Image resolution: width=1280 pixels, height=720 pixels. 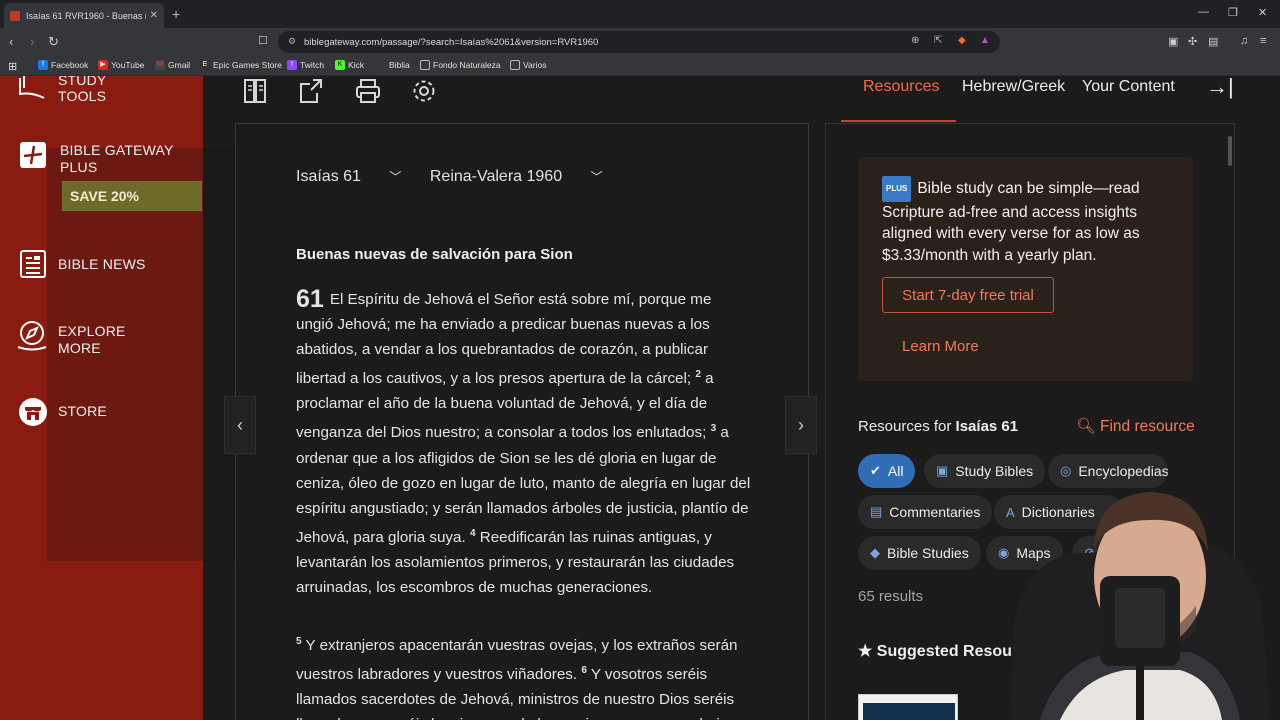 What do you see at coordinates (1263, 41) in the screenshot?
I see `menu-icon: ≡` at bounding box center [1263, 41].